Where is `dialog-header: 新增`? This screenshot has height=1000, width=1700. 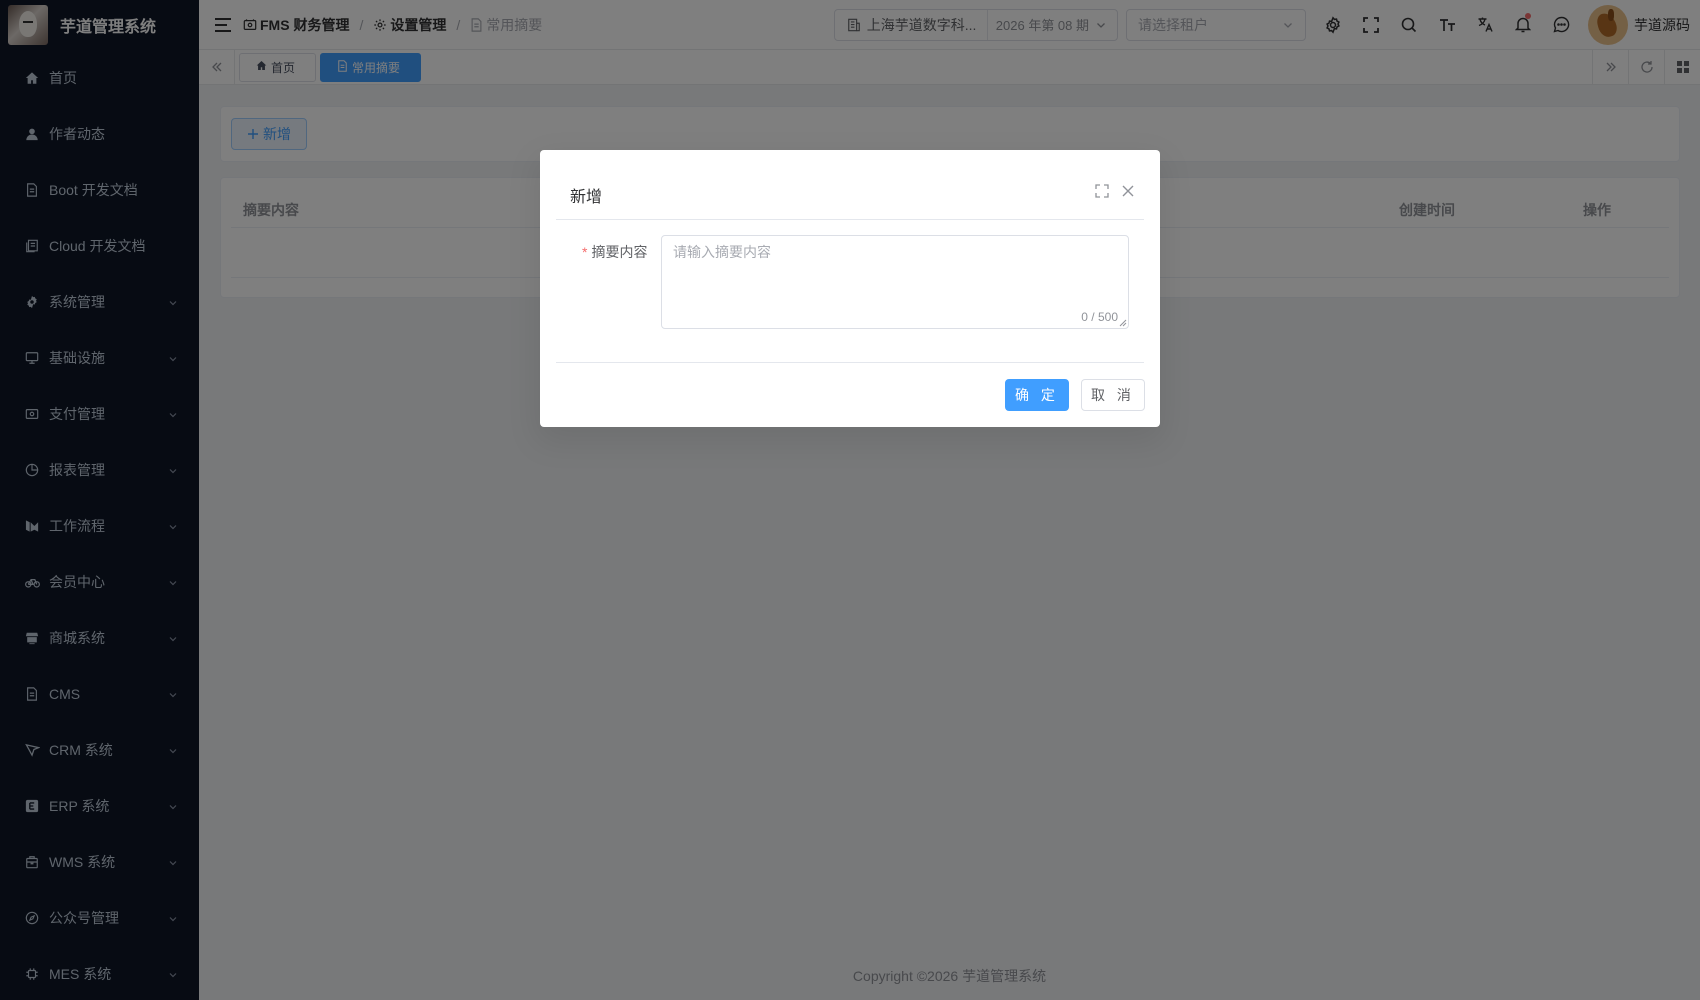 dialog-header: 新增 is located at coordinates (850, 185).